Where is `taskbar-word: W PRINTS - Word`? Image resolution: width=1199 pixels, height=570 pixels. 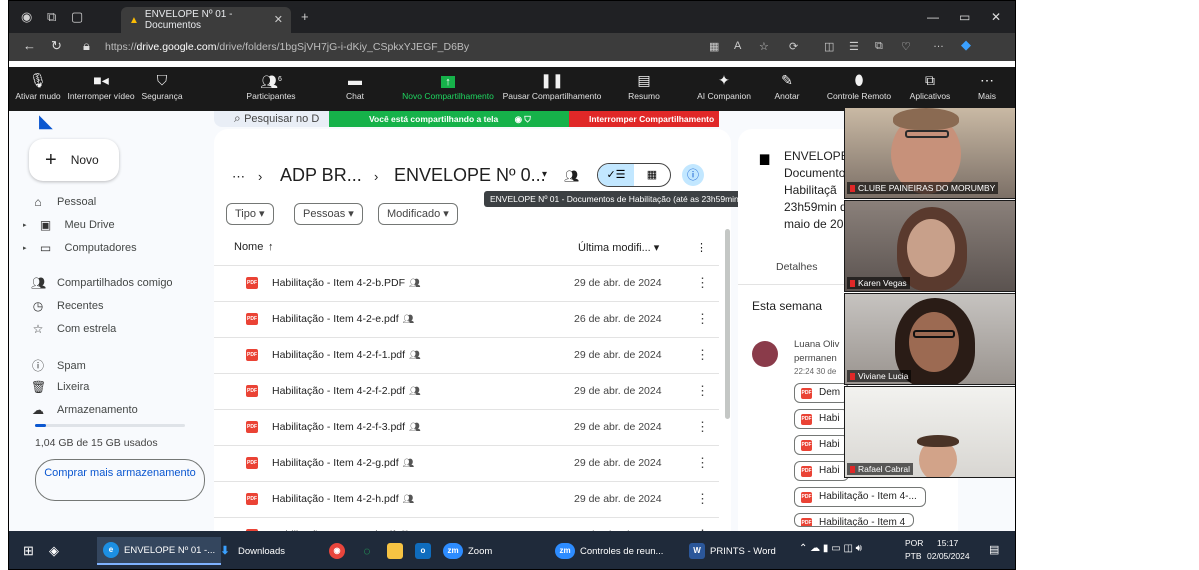 taskbar-word: W PRINTS - Word is located at coordinates (732, 551).